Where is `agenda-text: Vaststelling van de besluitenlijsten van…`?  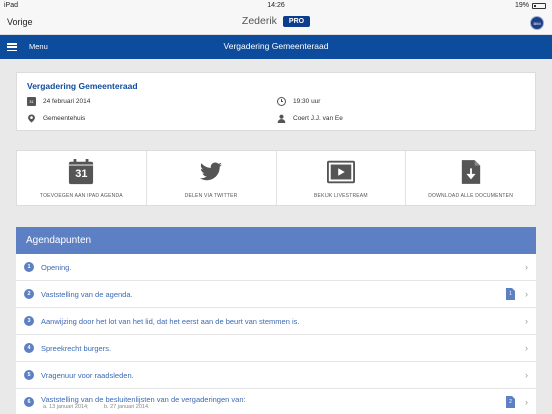 agenda-text: Vaststelling van de besluitenlijsten van… is located at coordinates (143, 399).